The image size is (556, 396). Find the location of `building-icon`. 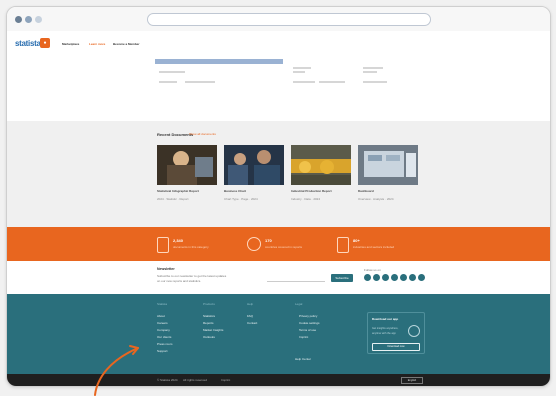

building-icon is located at coordinates (343, 245).